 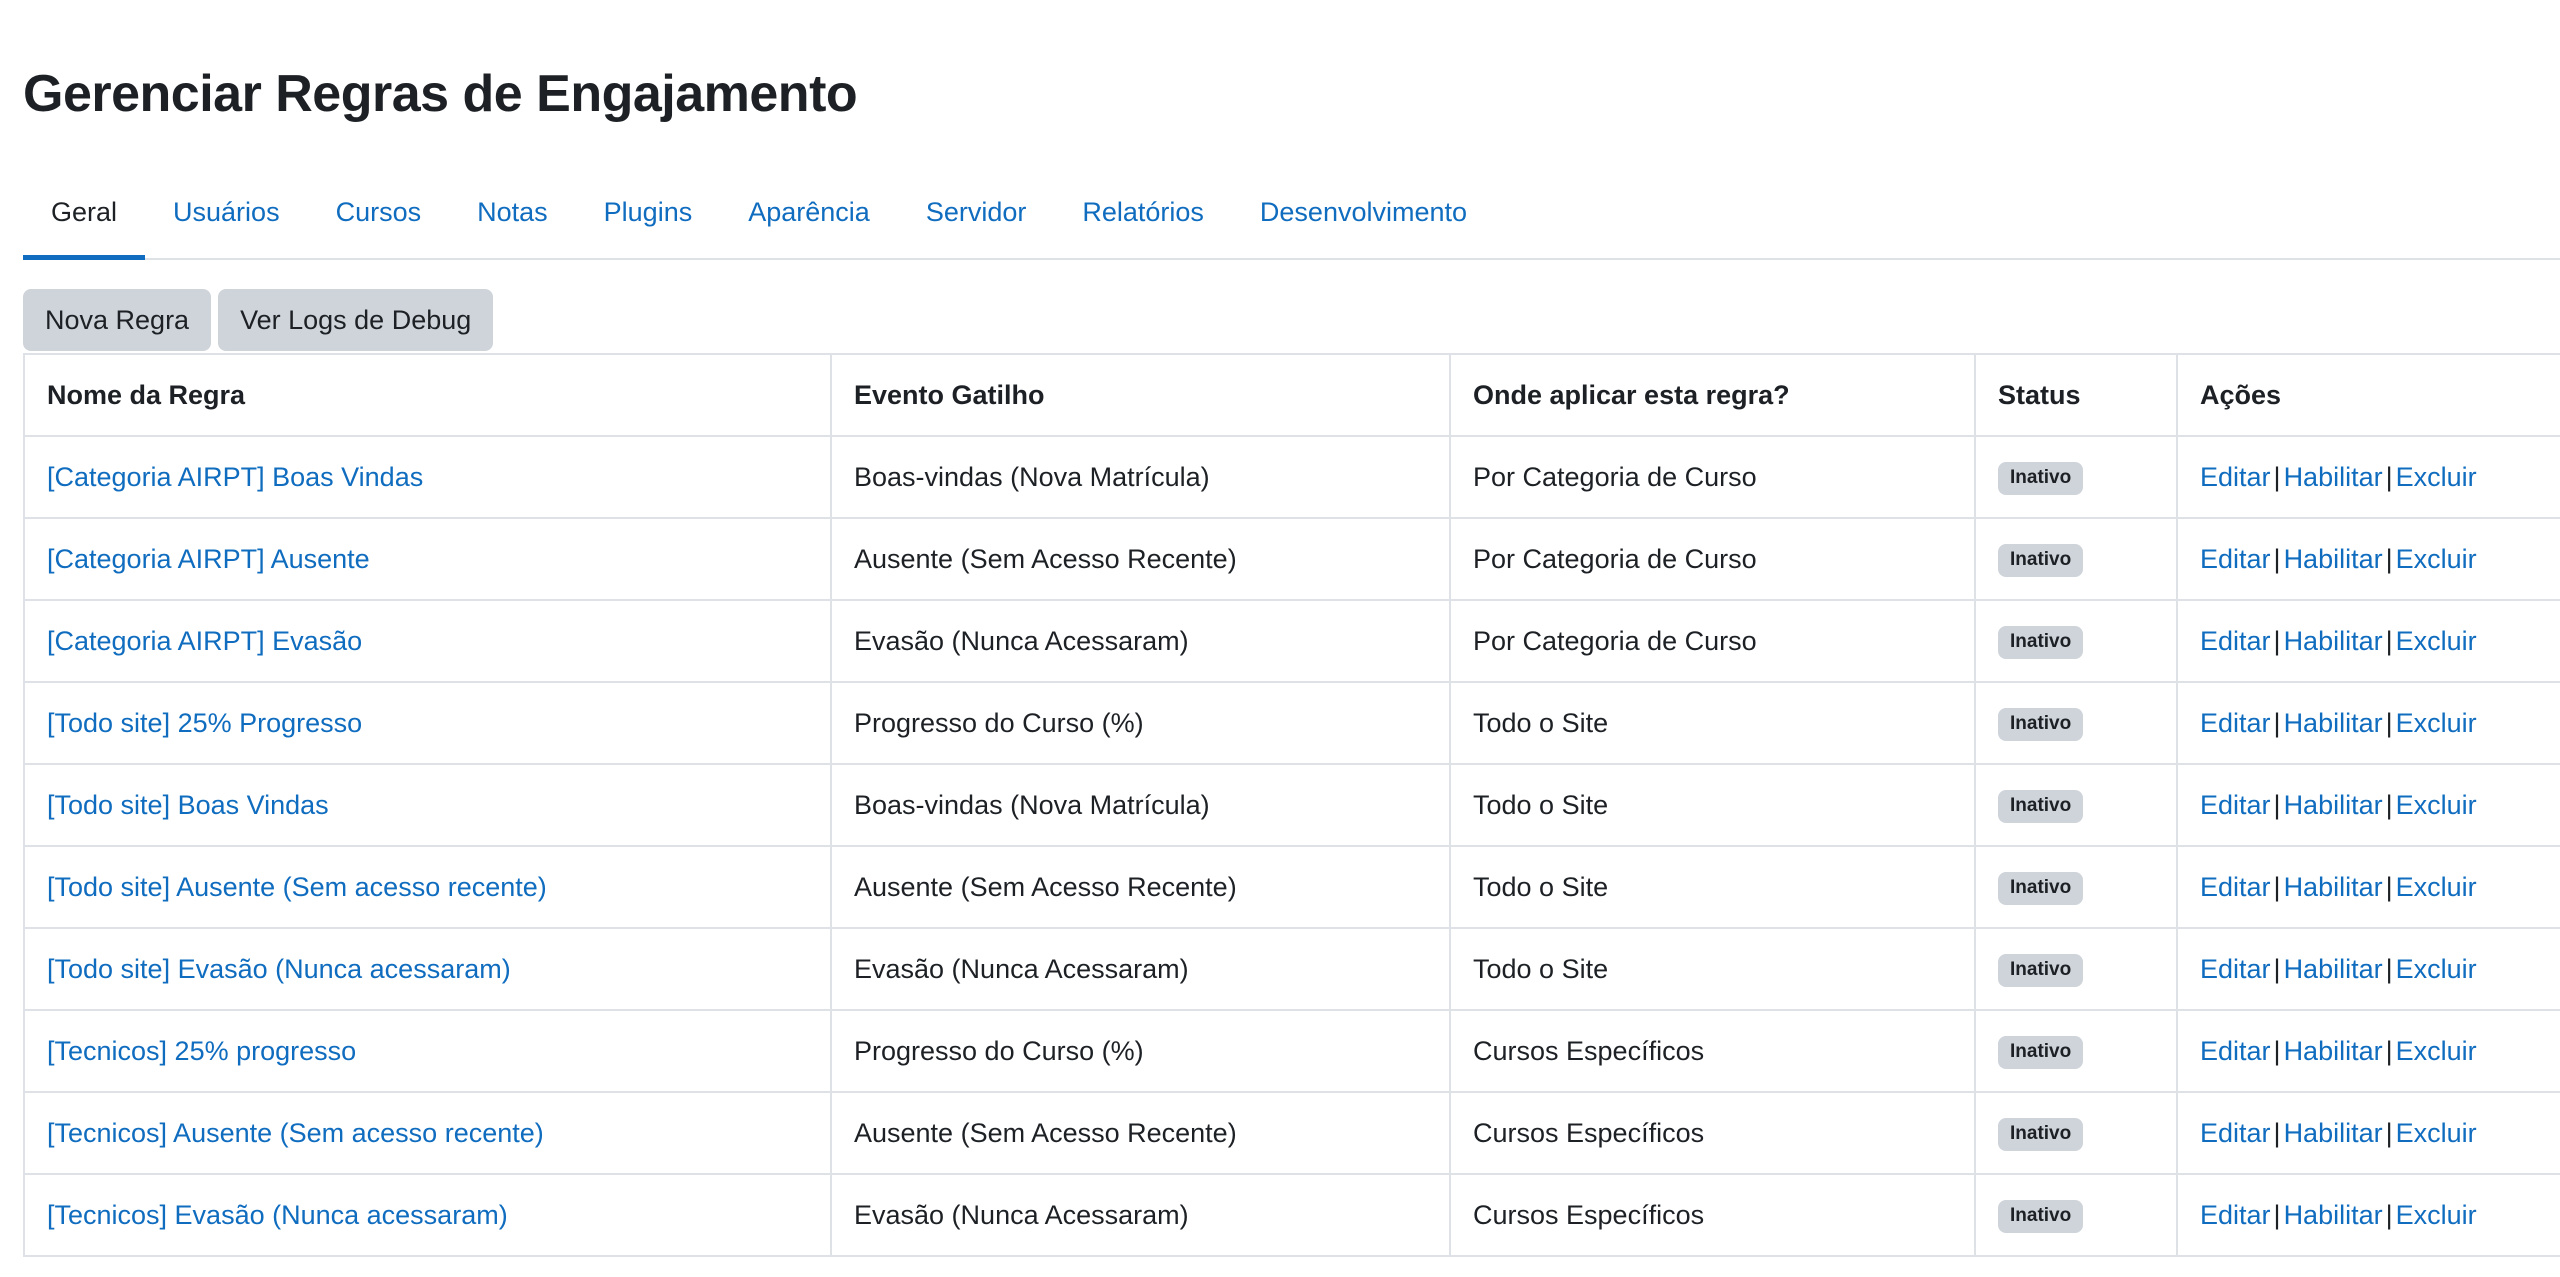 I want to click on debug-logs-button: Ver Logs de Debug, so click(x=356, y=320).